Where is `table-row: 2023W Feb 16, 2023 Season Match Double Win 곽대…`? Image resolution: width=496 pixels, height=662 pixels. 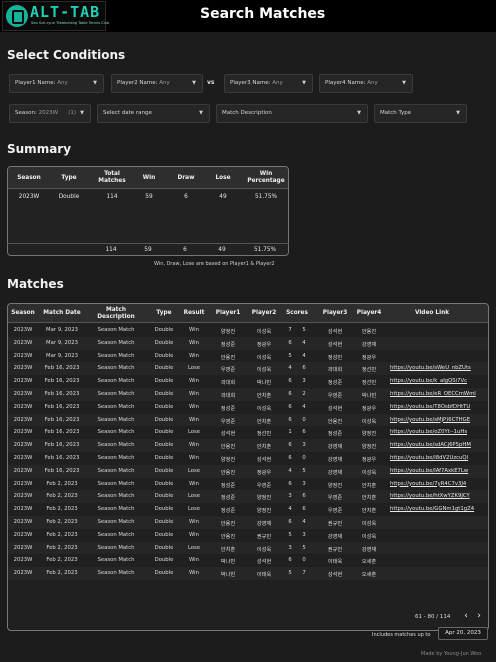 table-row: 2023W Feb 16, 2023 Season Match Double Win 곽대… is located at coordinates (248, 394).